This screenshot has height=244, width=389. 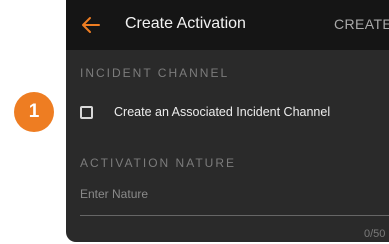 I want to click on step-number: 1, so click(x=34, y=111).